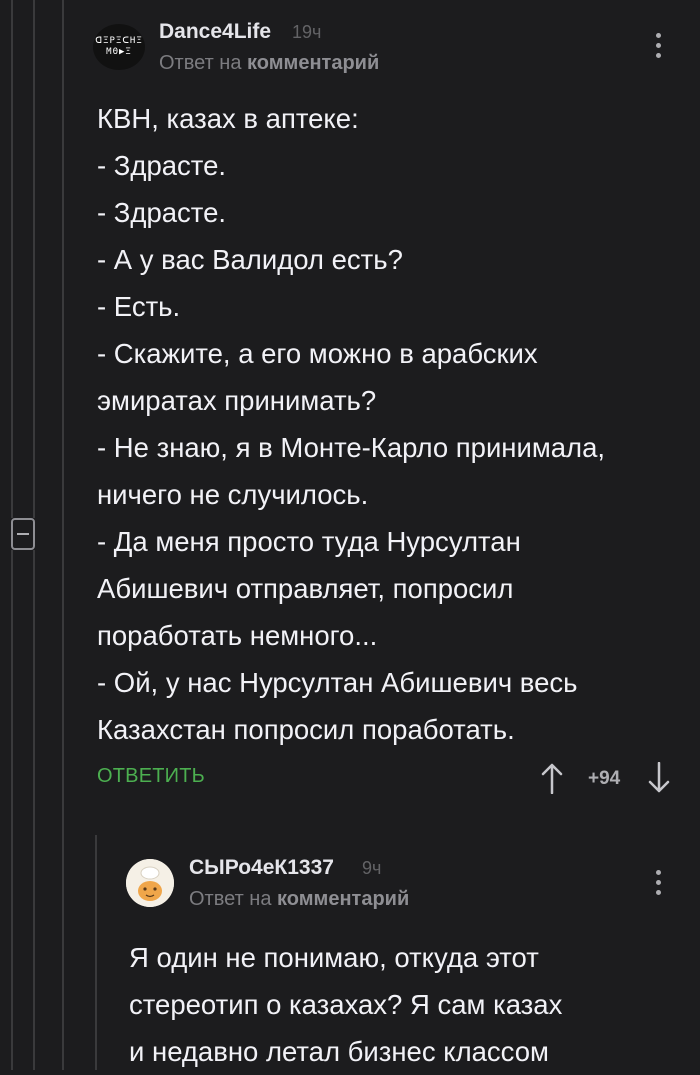 The image size is (700, 1075). Describe the element at coordinates (96, 952) in the screenshot. I see `thread-line-reply` at that location.